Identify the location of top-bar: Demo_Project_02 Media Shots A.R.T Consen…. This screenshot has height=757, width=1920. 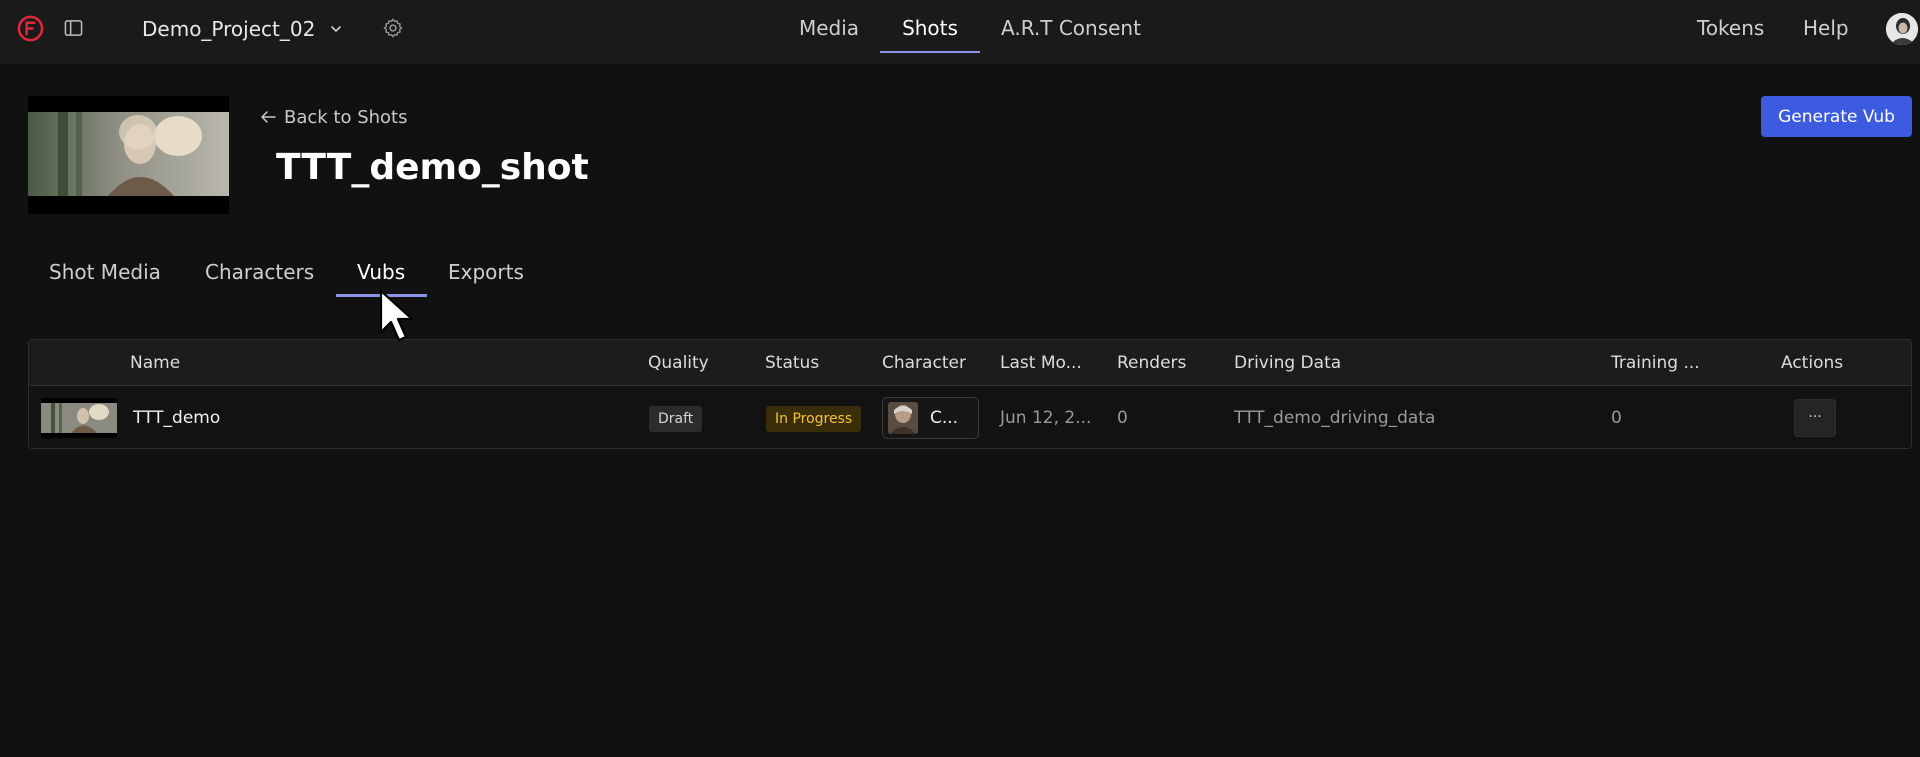
(960, 32).